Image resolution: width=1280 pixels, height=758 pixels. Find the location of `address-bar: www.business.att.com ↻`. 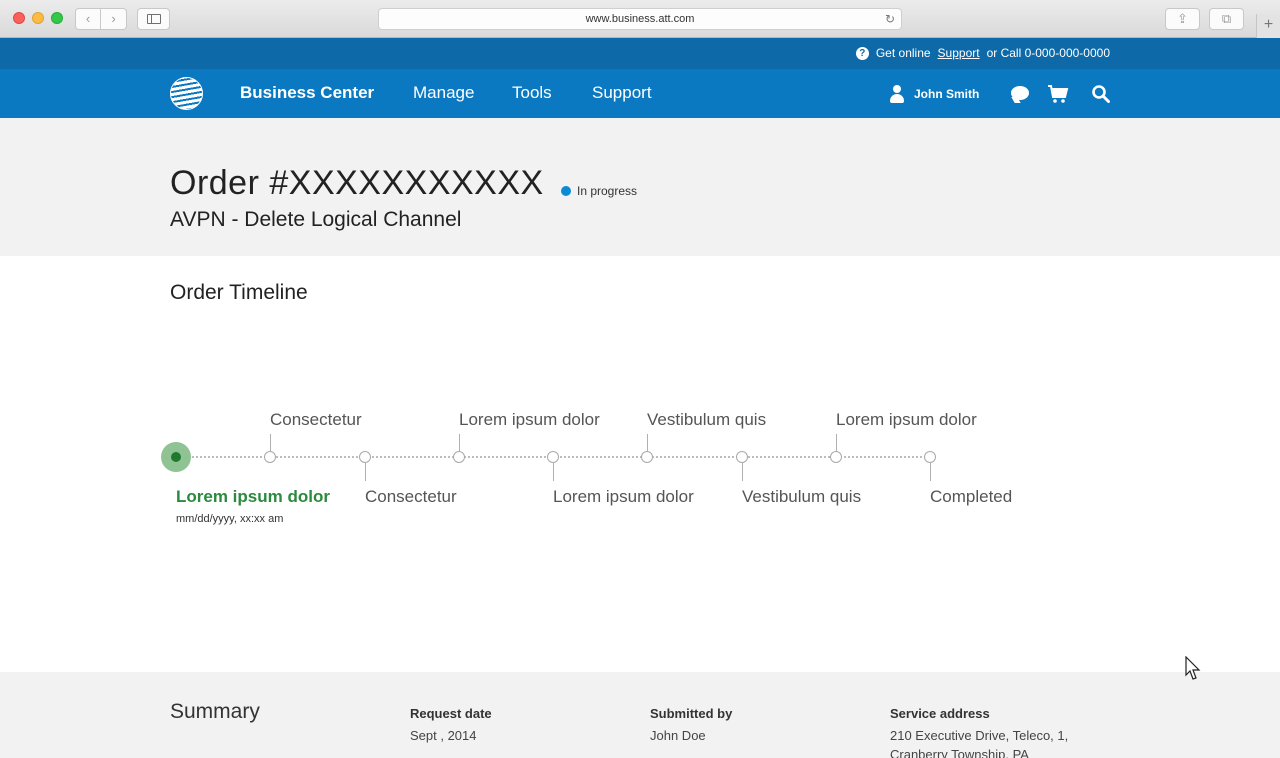

address-bar: www.business.att.com ↻ is located at coordinates (640, 19).